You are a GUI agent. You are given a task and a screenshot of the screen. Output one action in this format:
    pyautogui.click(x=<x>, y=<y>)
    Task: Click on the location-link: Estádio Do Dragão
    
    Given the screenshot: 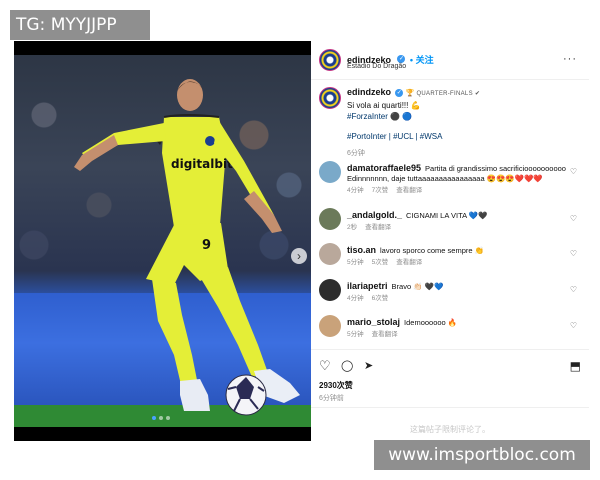 What is the action you would take?
    pyautogui.click(x=376, y=66)
    